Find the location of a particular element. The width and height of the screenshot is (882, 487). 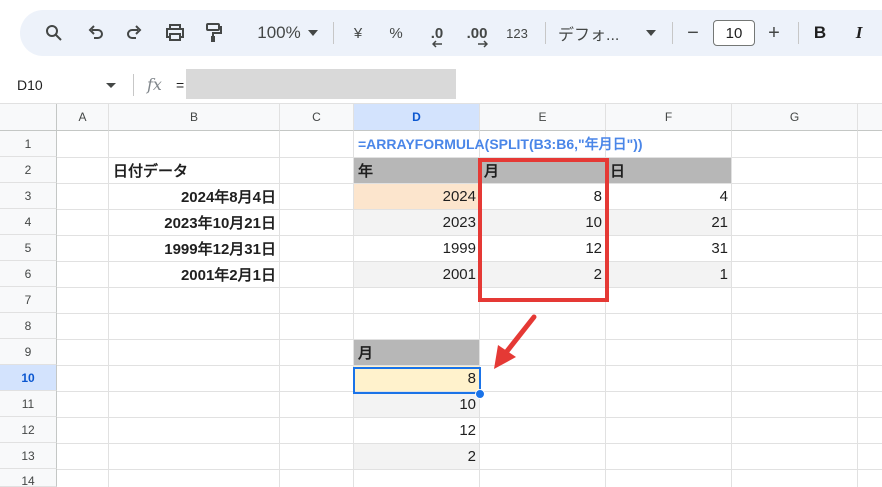

currency-format-button: ¥ is located at coordinates (358, 33).